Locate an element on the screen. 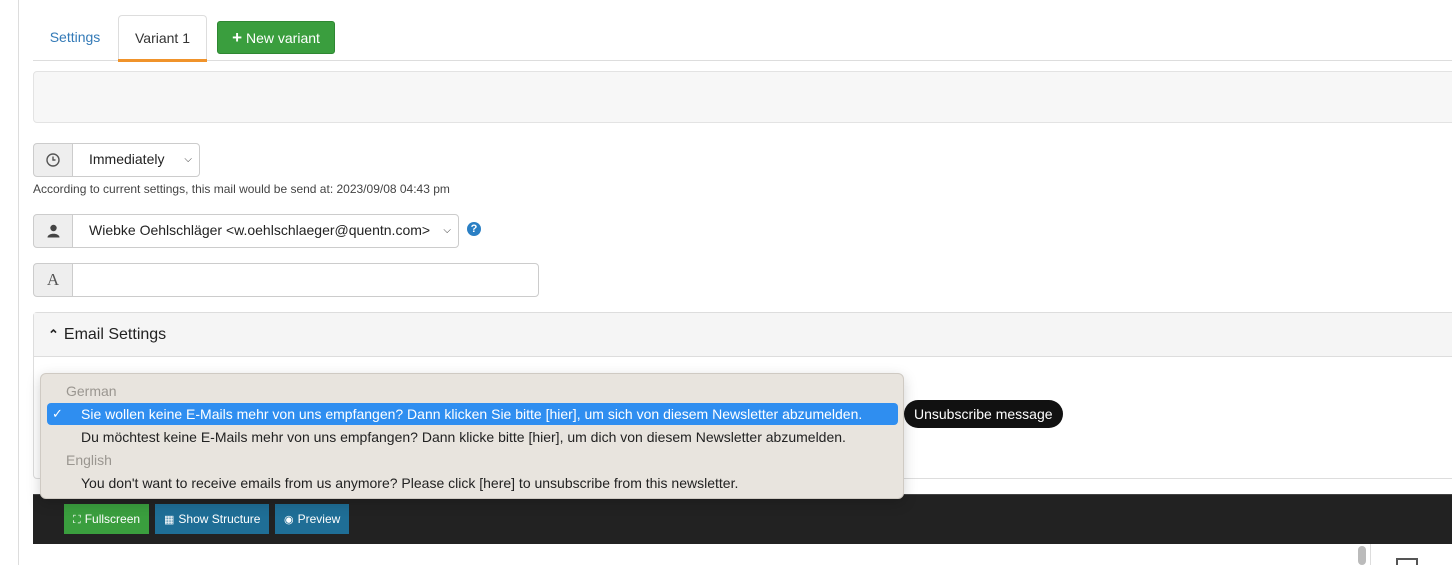 This screenshot has width=1452, height=565. schedule-addon is located at coordinates (53, 160).